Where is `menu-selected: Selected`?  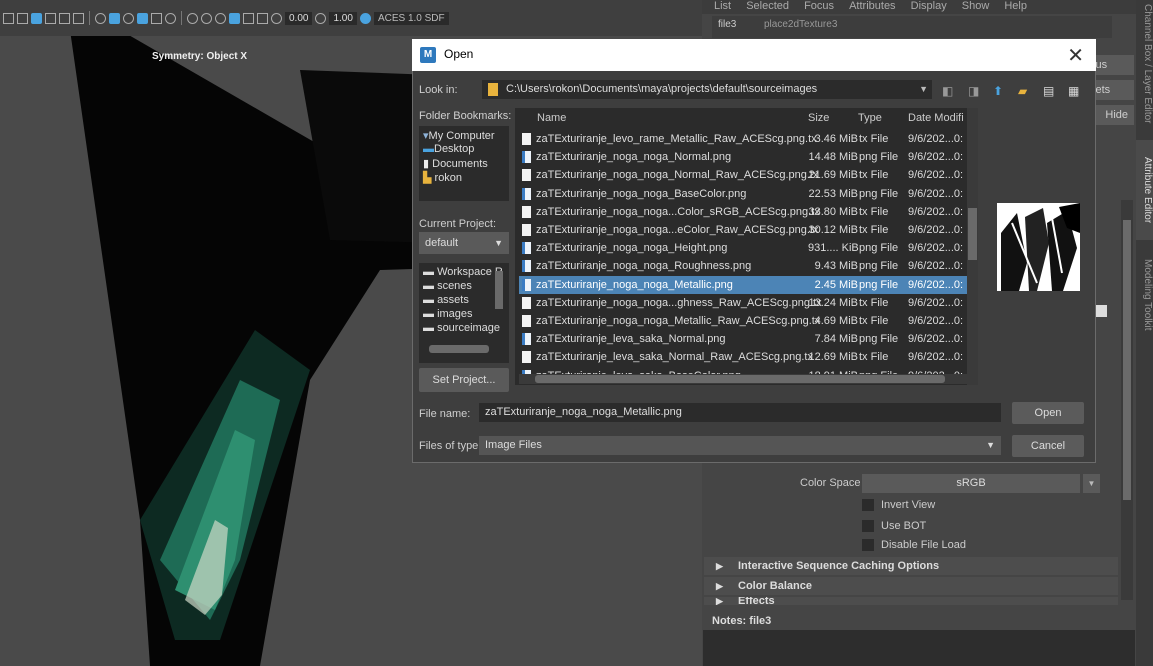
menu-selected: Selected is located at coordinates (767, 6).